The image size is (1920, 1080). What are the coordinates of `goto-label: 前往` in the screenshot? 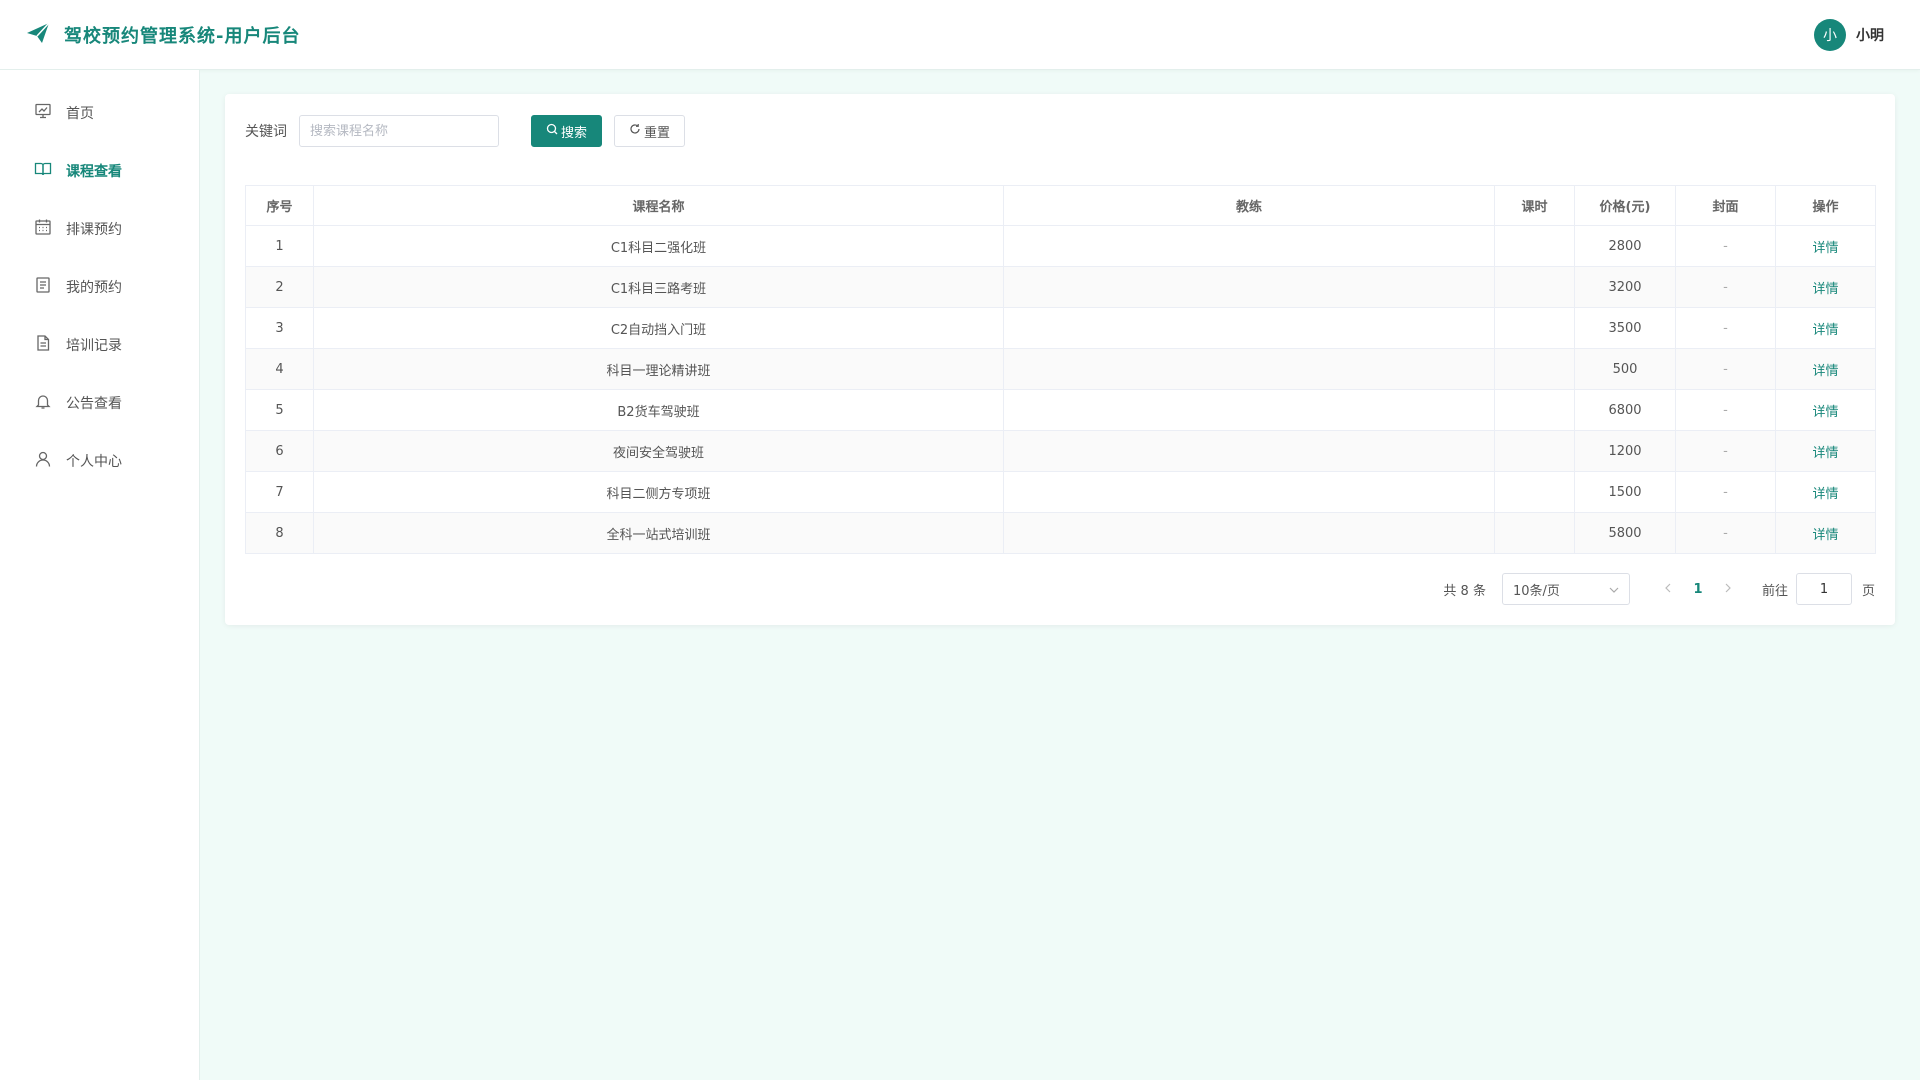 It's located at (1774, 591).